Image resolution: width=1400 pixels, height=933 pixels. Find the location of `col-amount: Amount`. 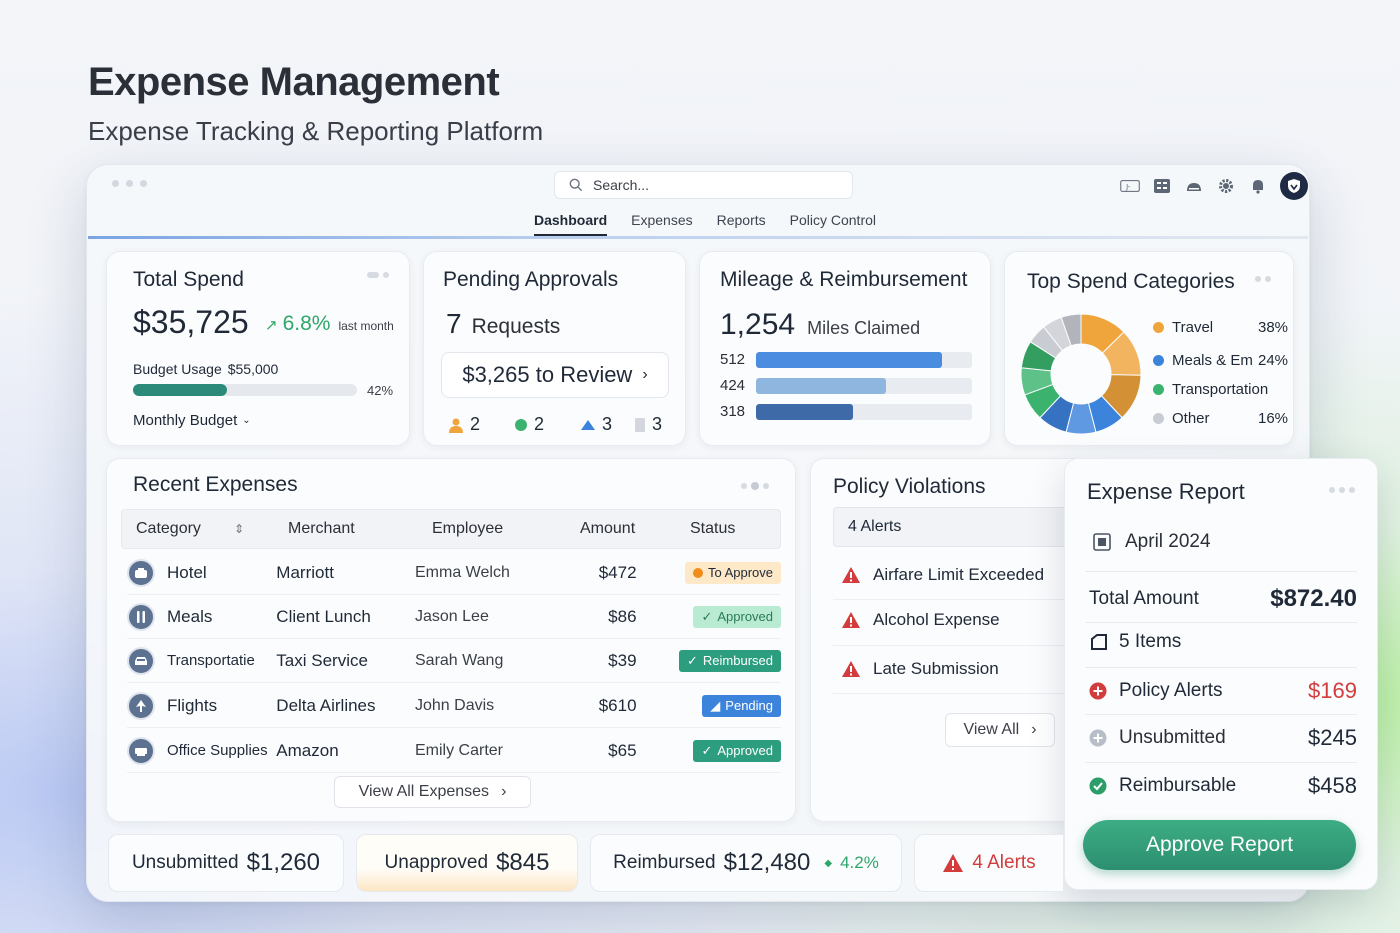

col-amount: Amount is located at coordinates (635, 529).